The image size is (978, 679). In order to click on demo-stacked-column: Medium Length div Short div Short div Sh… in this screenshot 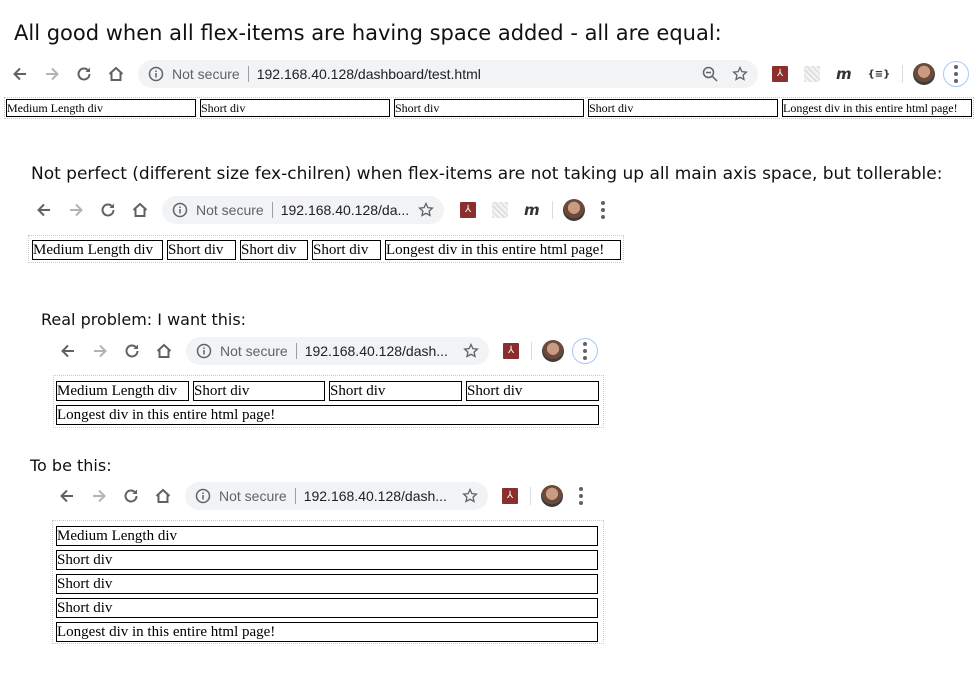, I will do `click(327, 584)`.